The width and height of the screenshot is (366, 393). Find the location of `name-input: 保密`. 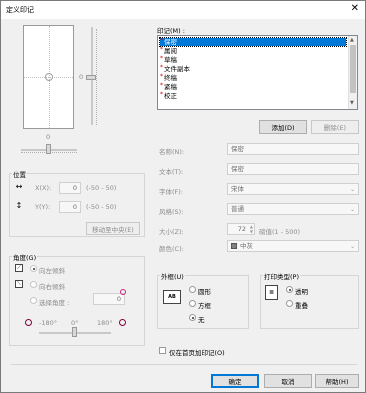

name-input: 保密 is located at coordinates (293, 149).